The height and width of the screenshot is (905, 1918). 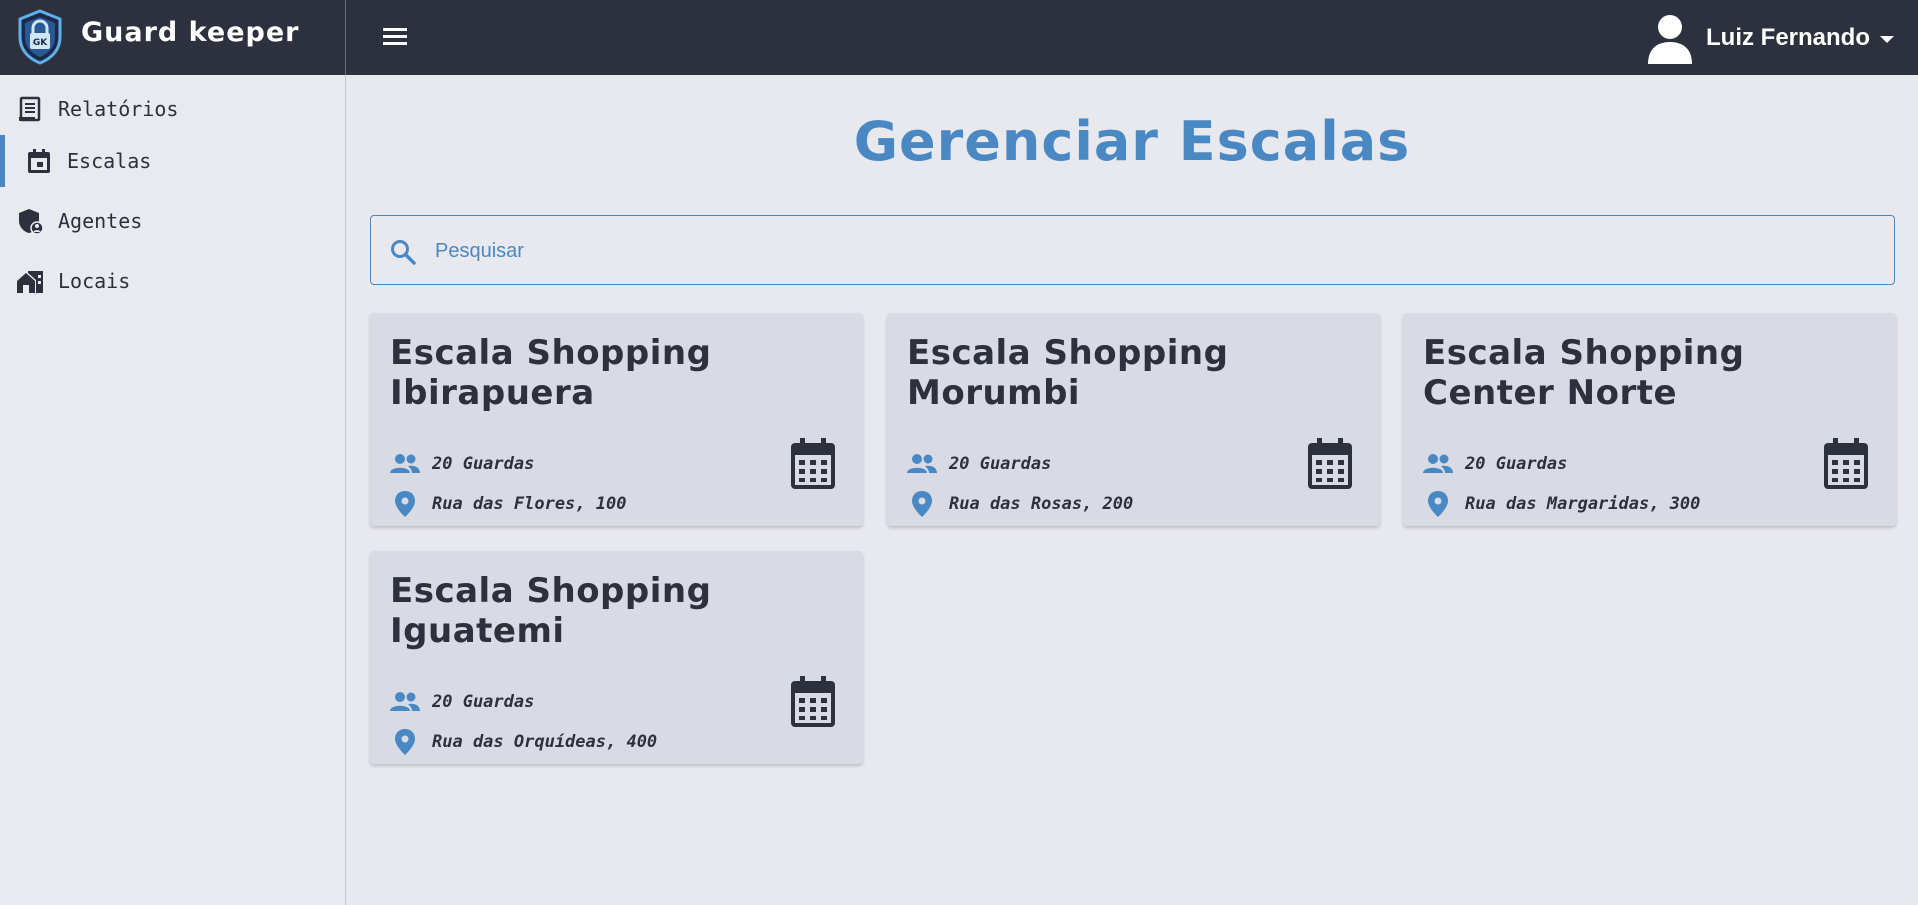 What do you see at coordinates (109, 161) in the screenshot?
I see `sidebar-item-label: Escalas` at bounding box center [109, 161].